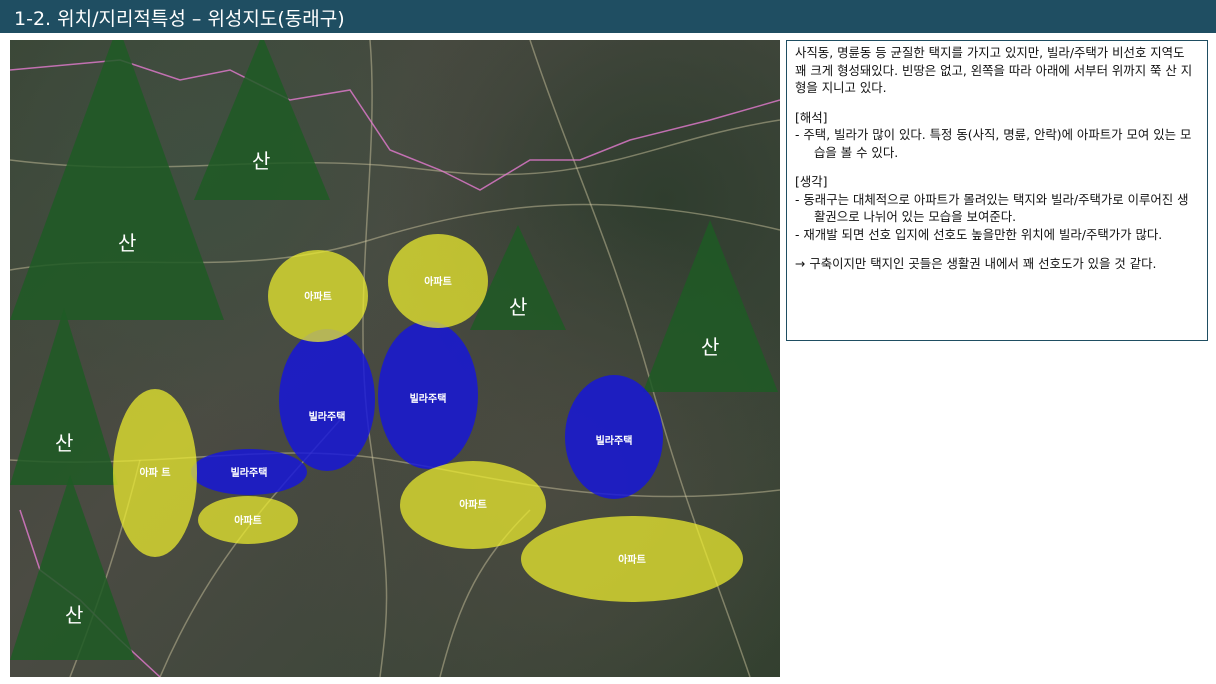 The image size is (1216, 684). Describe the element at coordinates (327, 416) in the screenshot. I see `villa-label-1: 빌라주택` at that location.